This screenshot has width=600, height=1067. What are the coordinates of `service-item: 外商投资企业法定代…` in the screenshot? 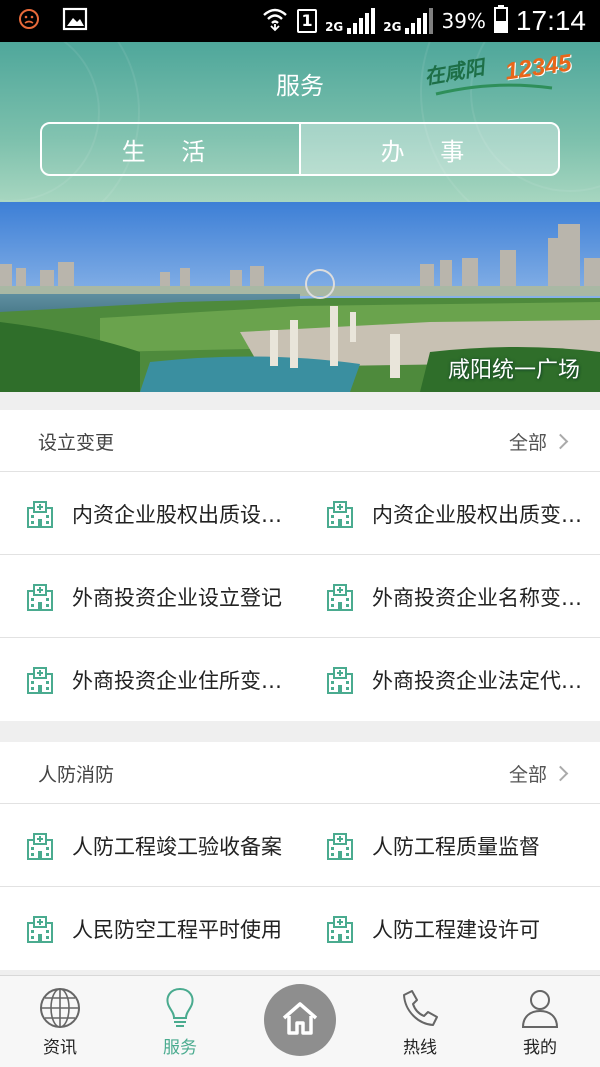 It's located at (463, 679).